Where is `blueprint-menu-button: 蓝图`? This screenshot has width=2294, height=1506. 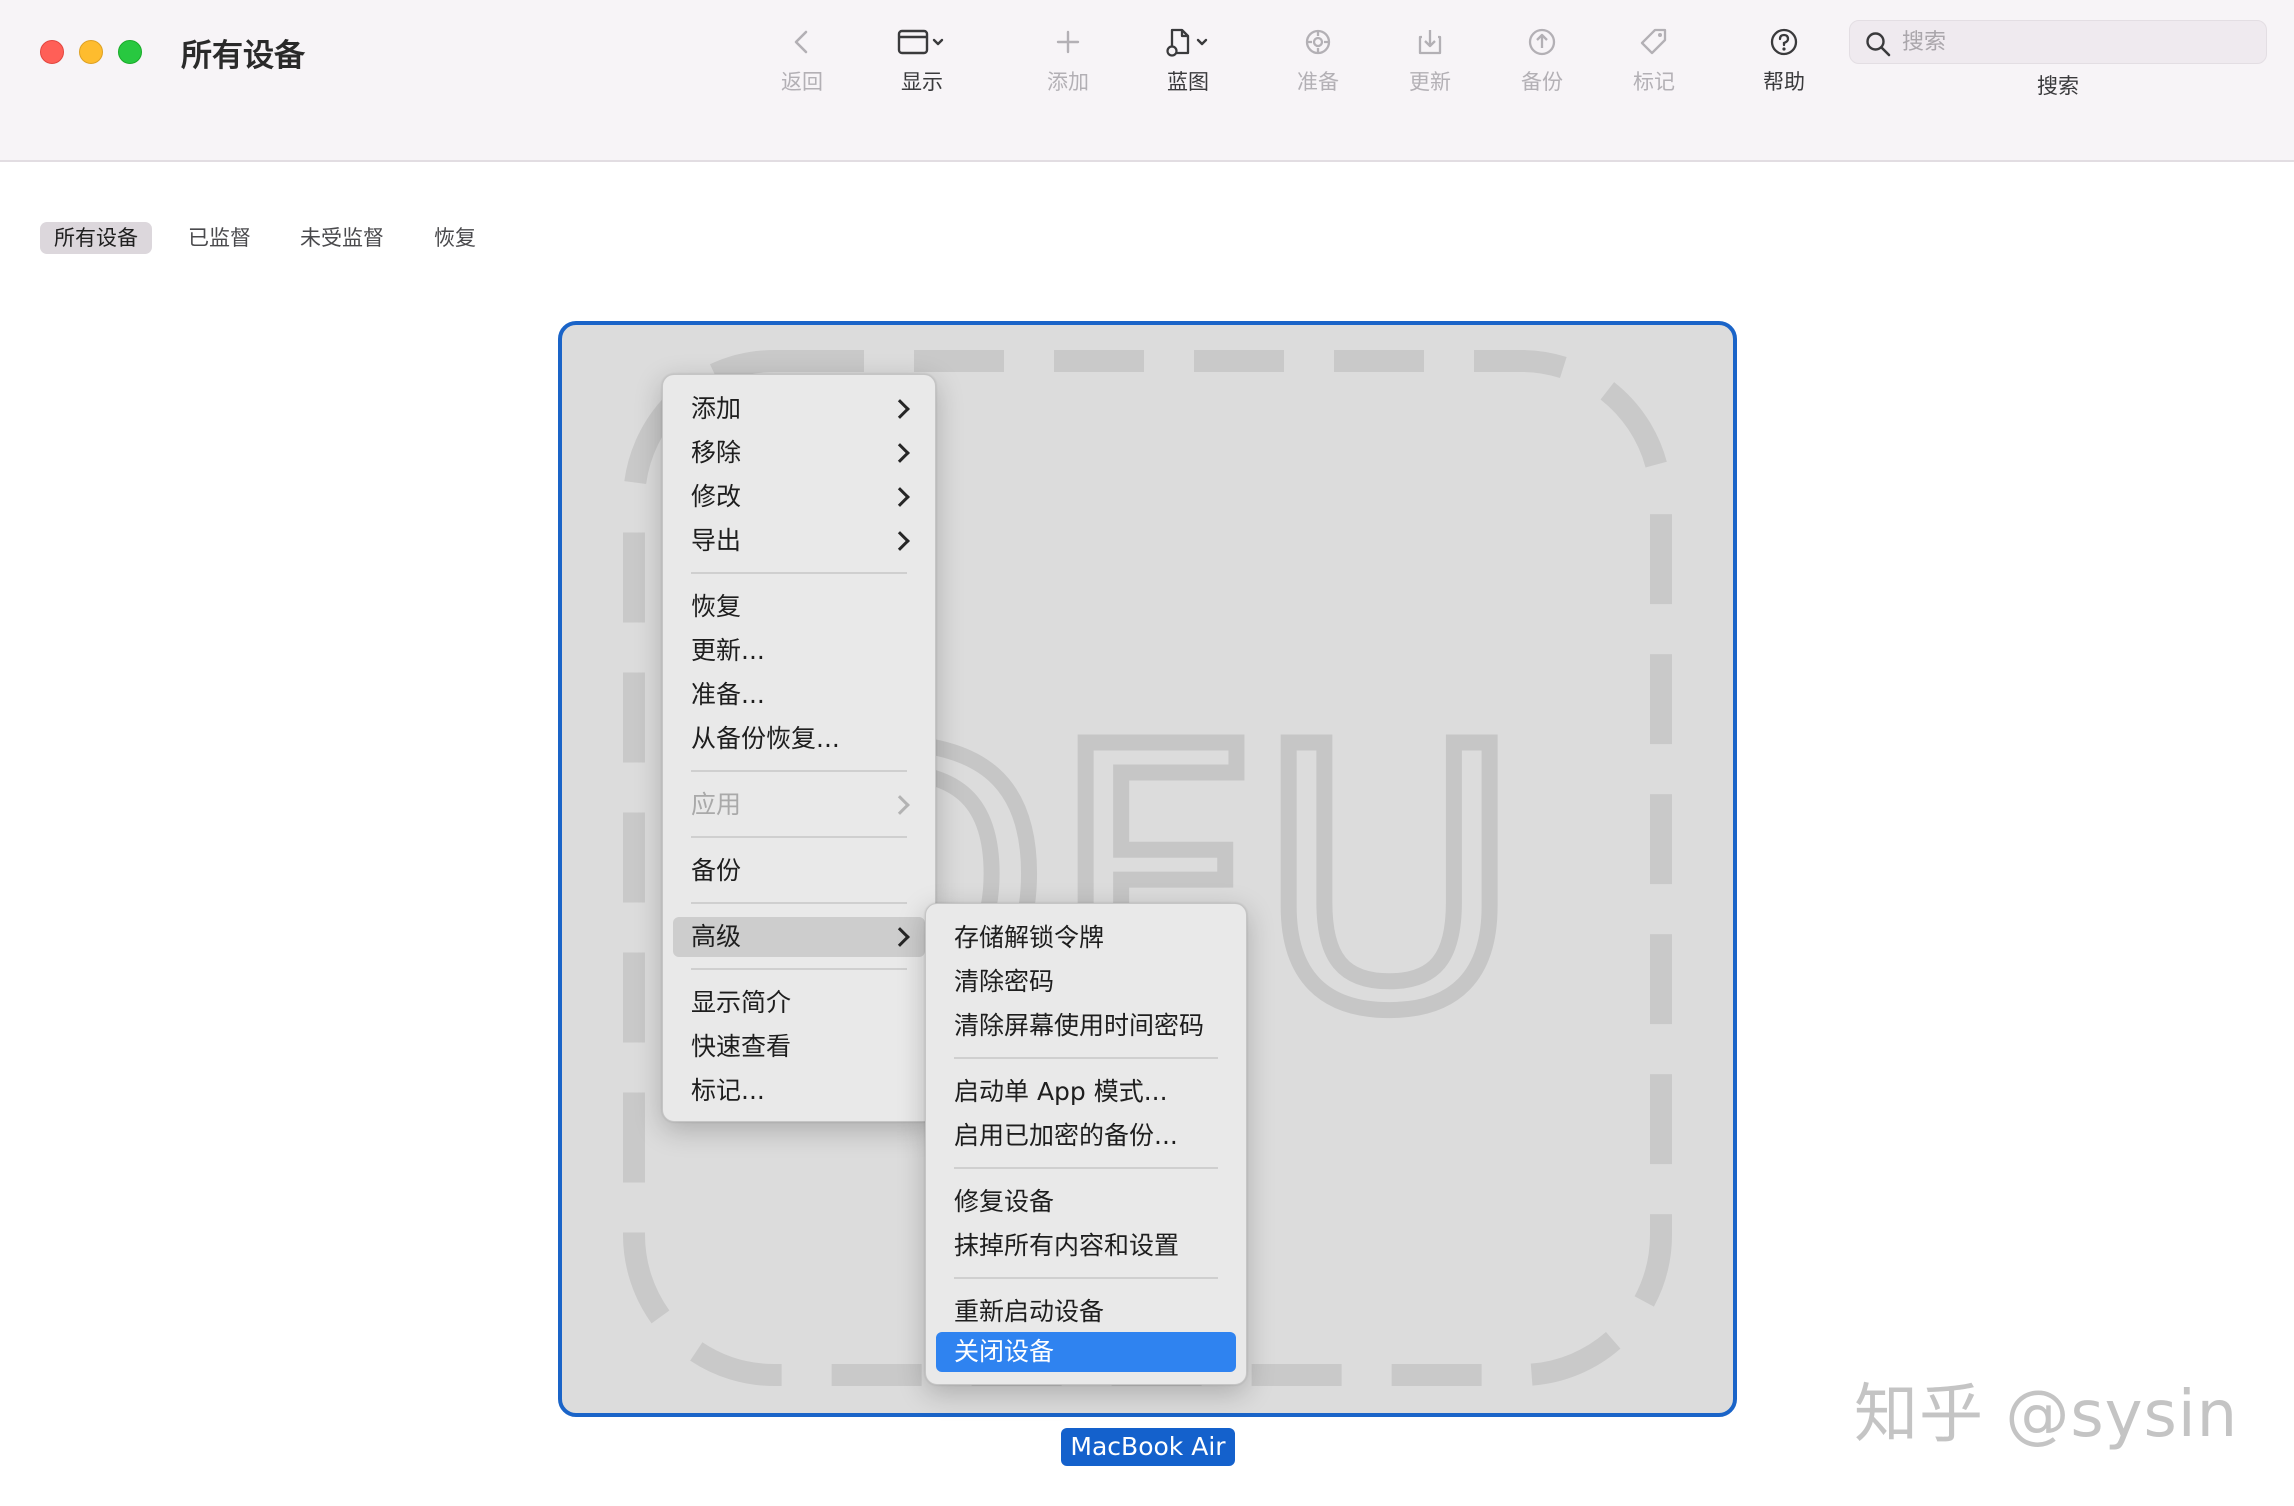
blueprint-menu-button: 蓝图 is located at coordinates (1188, 62).